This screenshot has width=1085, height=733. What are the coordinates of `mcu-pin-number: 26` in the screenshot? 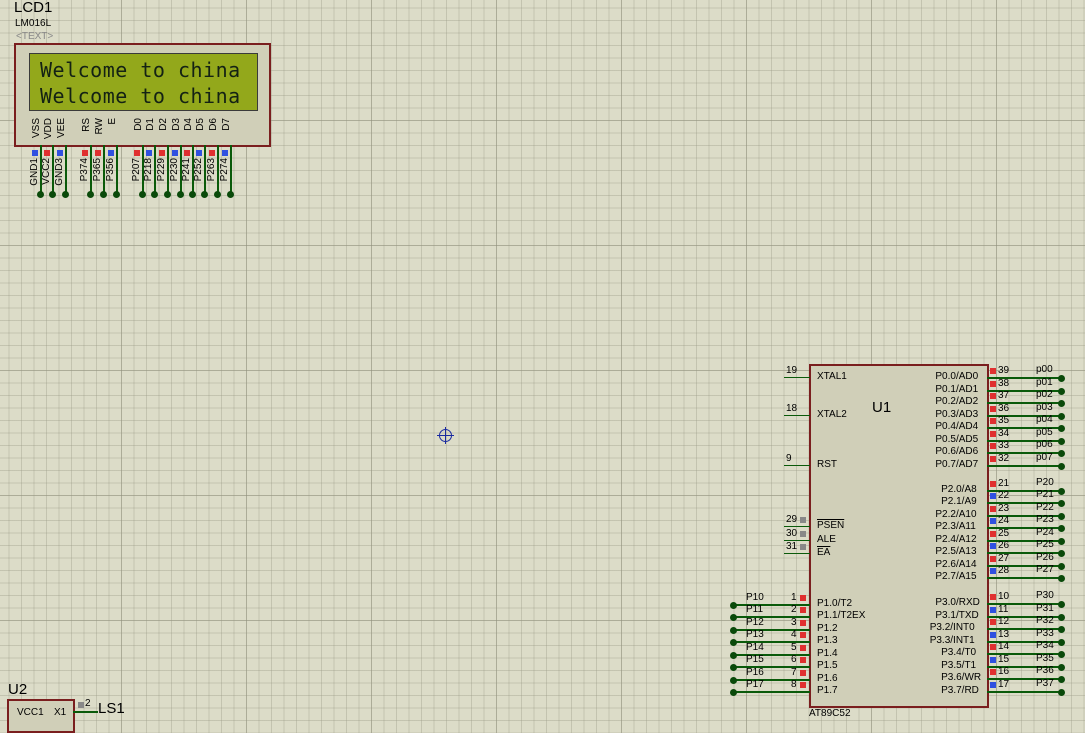 It's located at (1004, 545).